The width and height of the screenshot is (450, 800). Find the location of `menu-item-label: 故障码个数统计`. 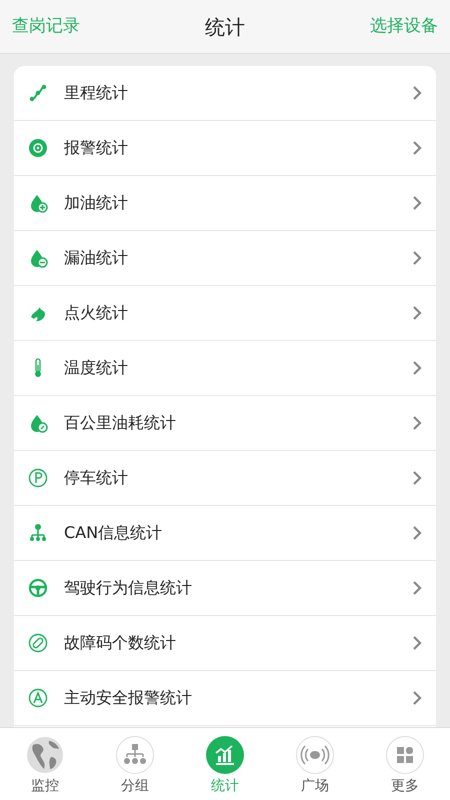

menu-item-label: 故障码个数统计 is located at coordinates (120, 643).